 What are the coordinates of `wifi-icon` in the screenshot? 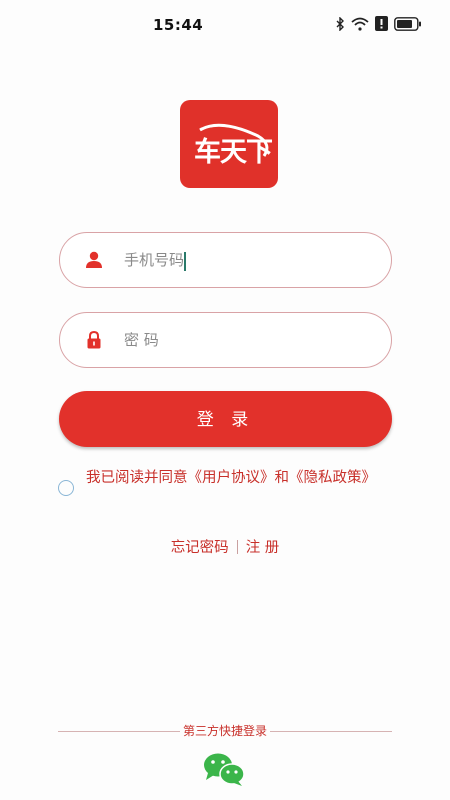 It's located at (360, 24).